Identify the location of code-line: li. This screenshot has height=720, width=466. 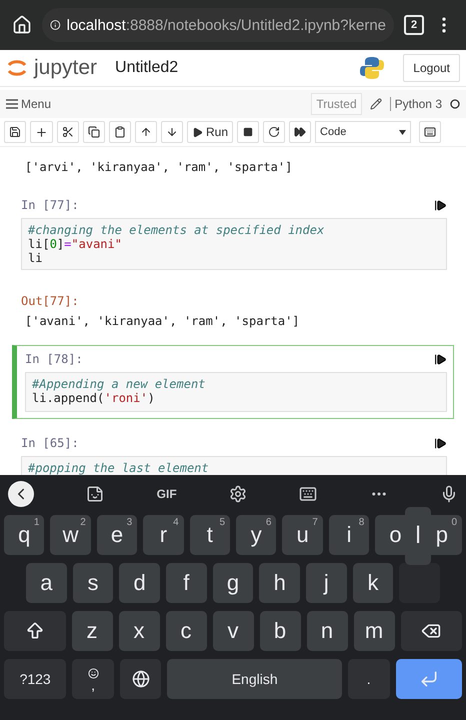
(36, 258).